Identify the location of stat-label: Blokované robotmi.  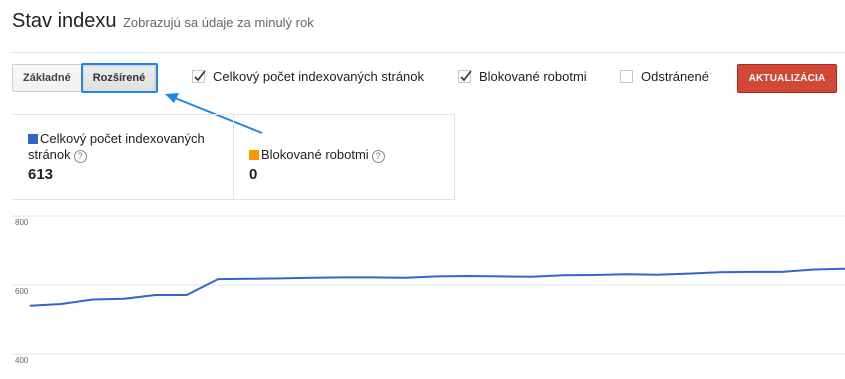
(315, 154).